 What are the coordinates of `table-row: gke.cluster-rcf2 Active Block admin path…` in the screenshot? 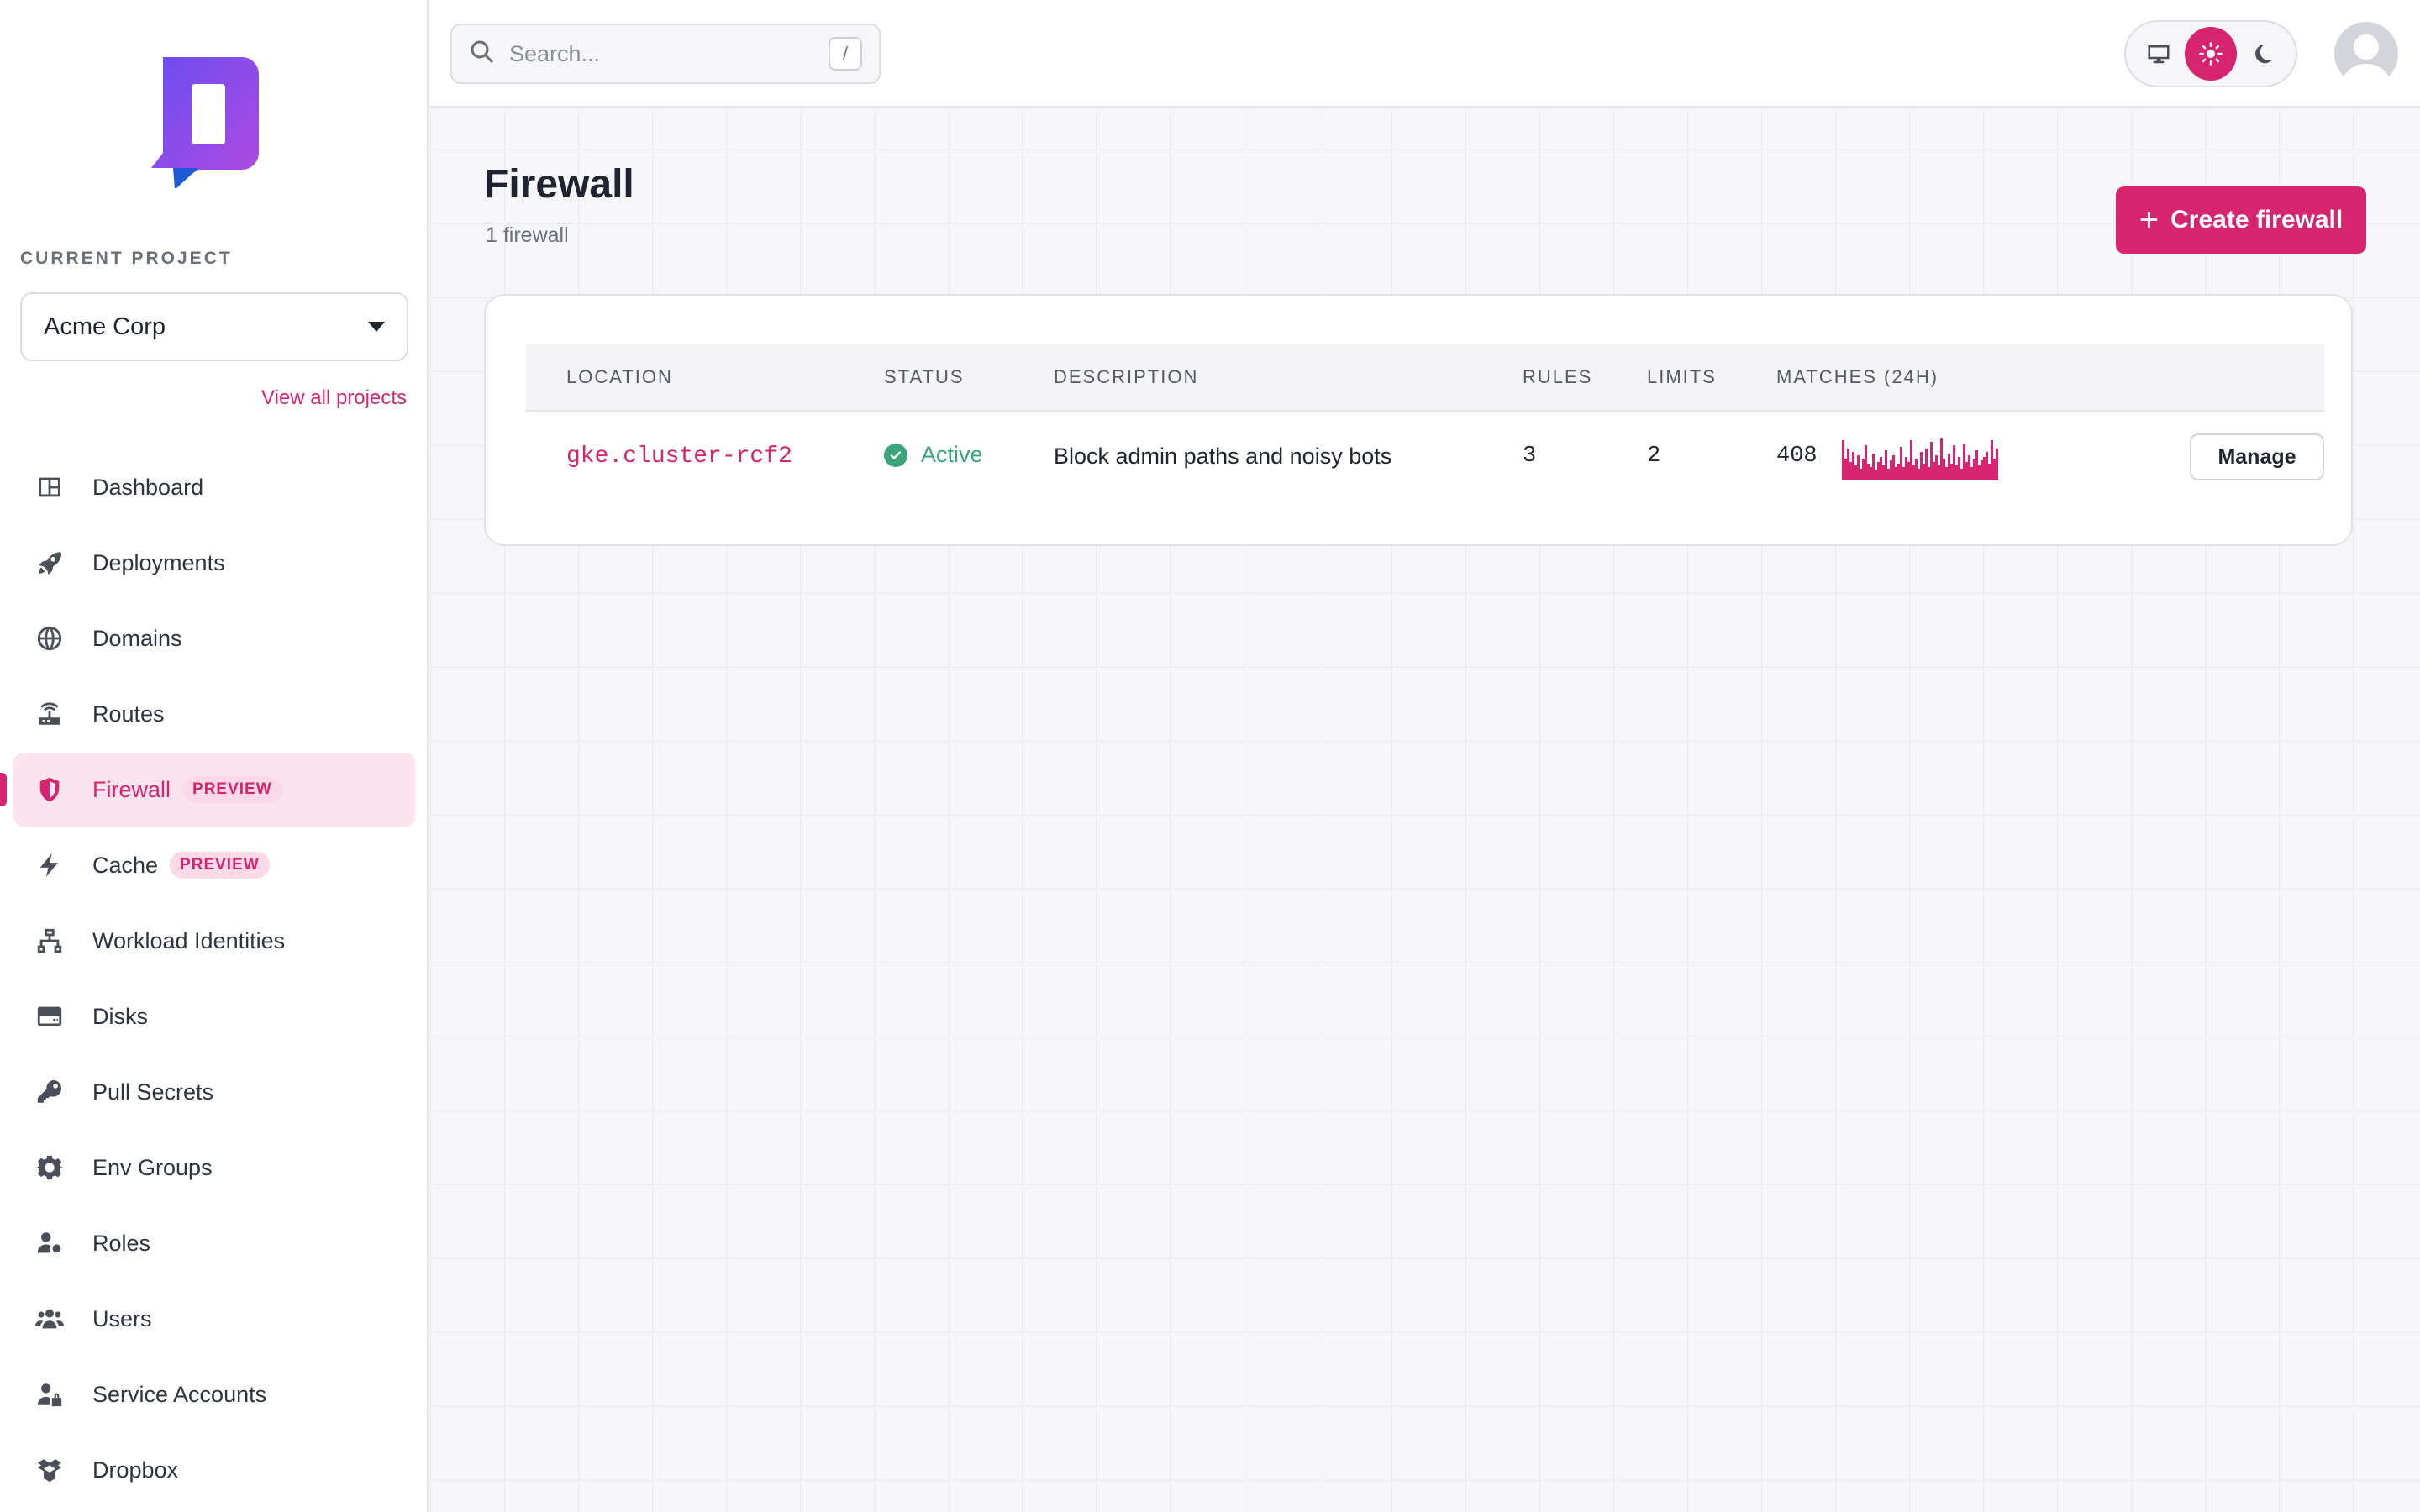 It's located at (1425, 457).